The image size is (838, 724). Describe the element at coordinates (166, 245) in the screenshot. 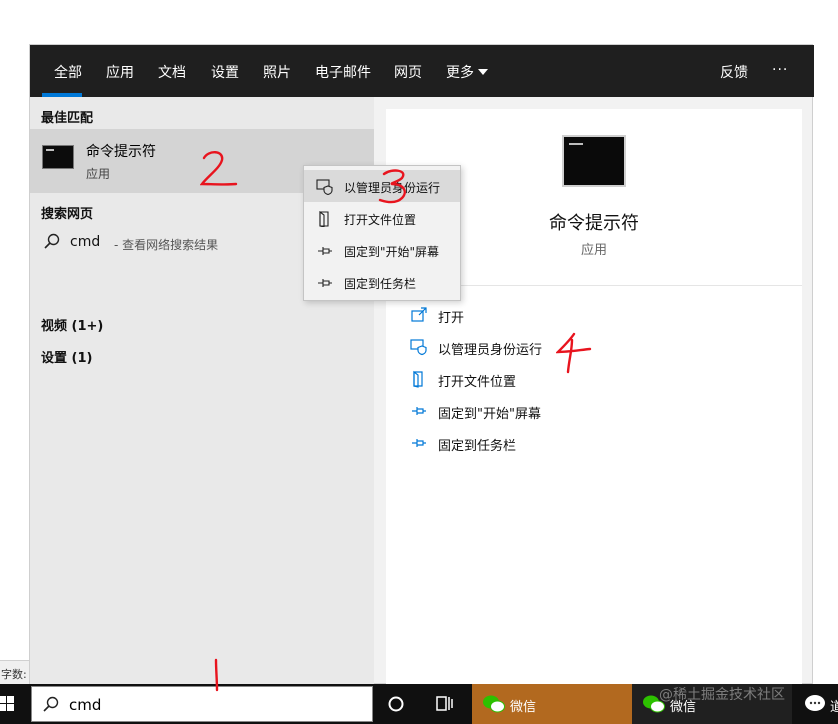

I see `web-search-hint: - 查看网络搜索结果` at that location.